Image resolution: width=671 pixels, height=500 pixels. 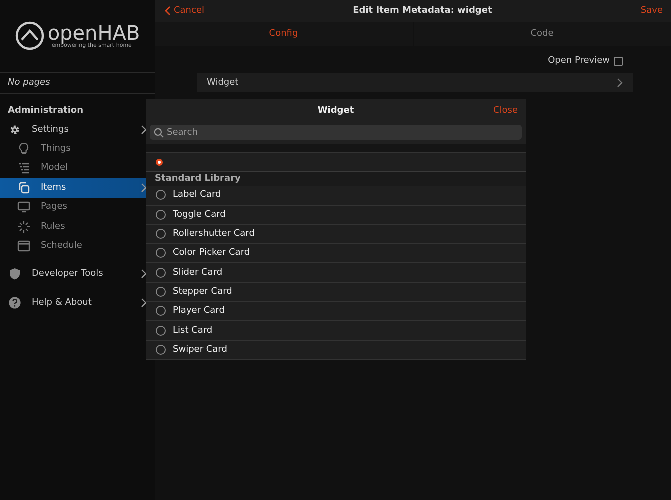 What do you see at coordinates (29, 36) in the screenshot?
I see `logo-icon` at bounding box center [29, 36].